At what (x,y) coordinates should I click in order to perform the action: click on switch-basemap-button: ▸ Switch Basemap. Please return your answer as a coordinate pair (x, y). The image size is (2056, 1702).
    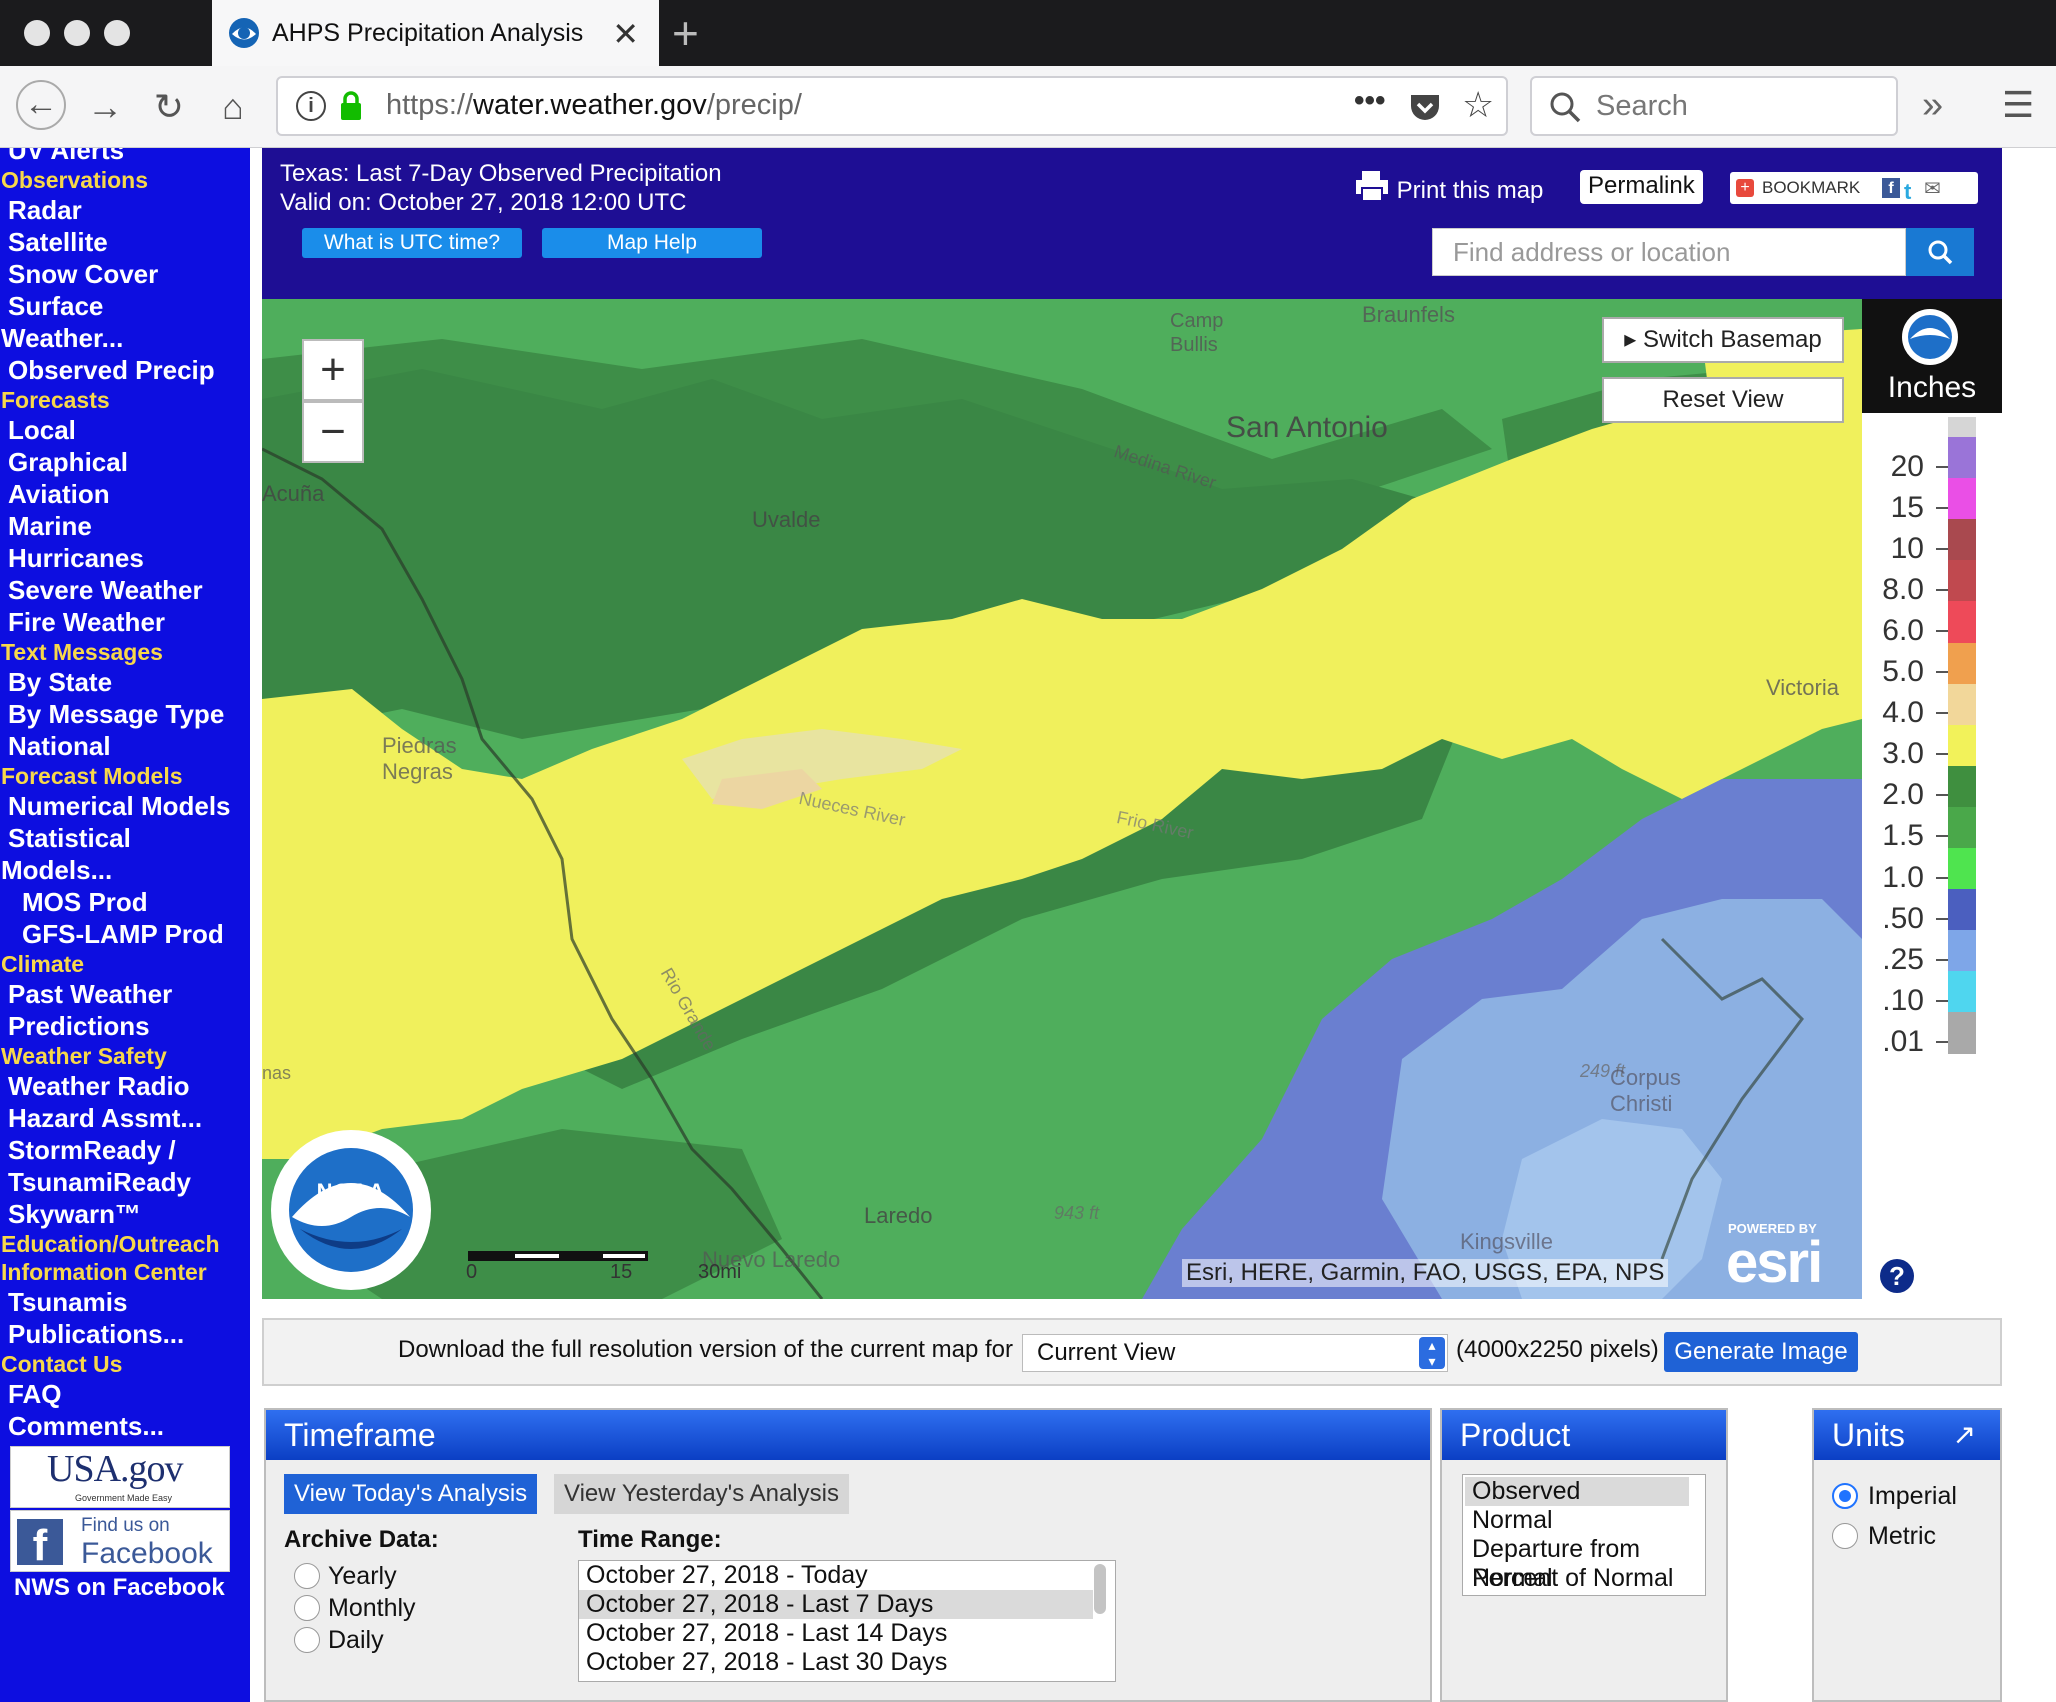
    Looking at the image, I should click on (1723, 340).